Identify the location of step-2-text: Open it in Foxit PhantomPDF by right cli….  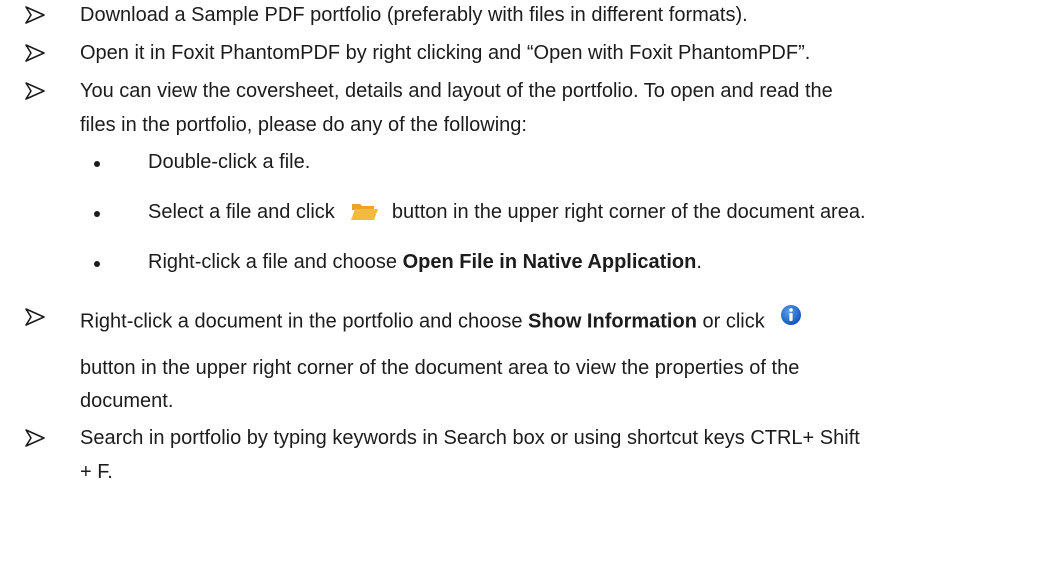
(445, 53).